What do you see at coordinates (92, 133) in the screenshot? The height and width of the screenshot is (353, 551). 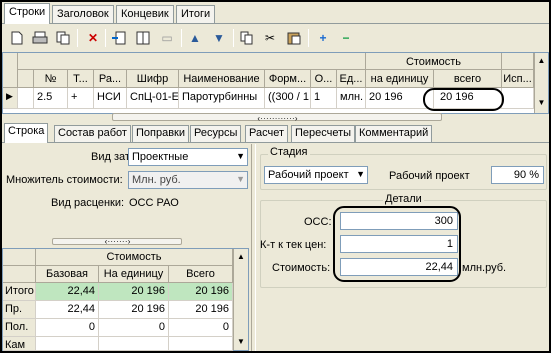 I see `tab-works: Состав работ` at bounding box center [92, 133].